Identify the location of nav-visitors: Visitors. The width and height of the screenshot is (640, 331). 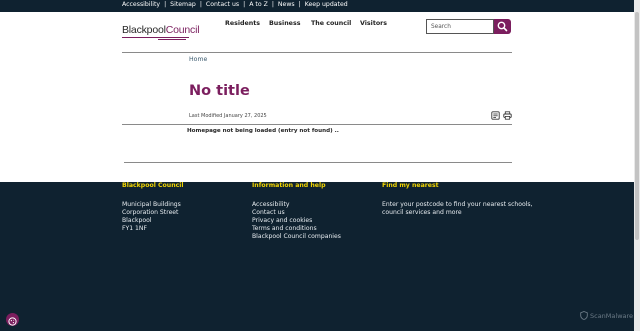
(373, 23).